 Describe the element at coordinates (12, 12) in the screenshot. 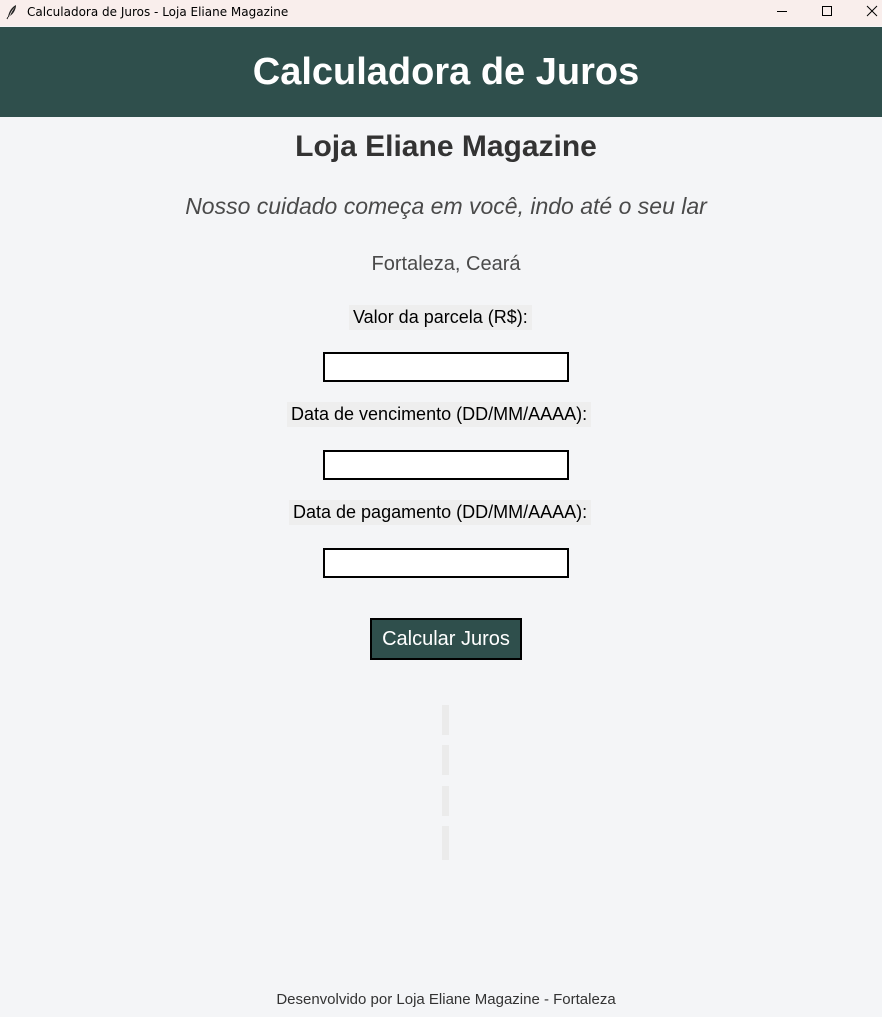

I see `feather-icon` at that location.